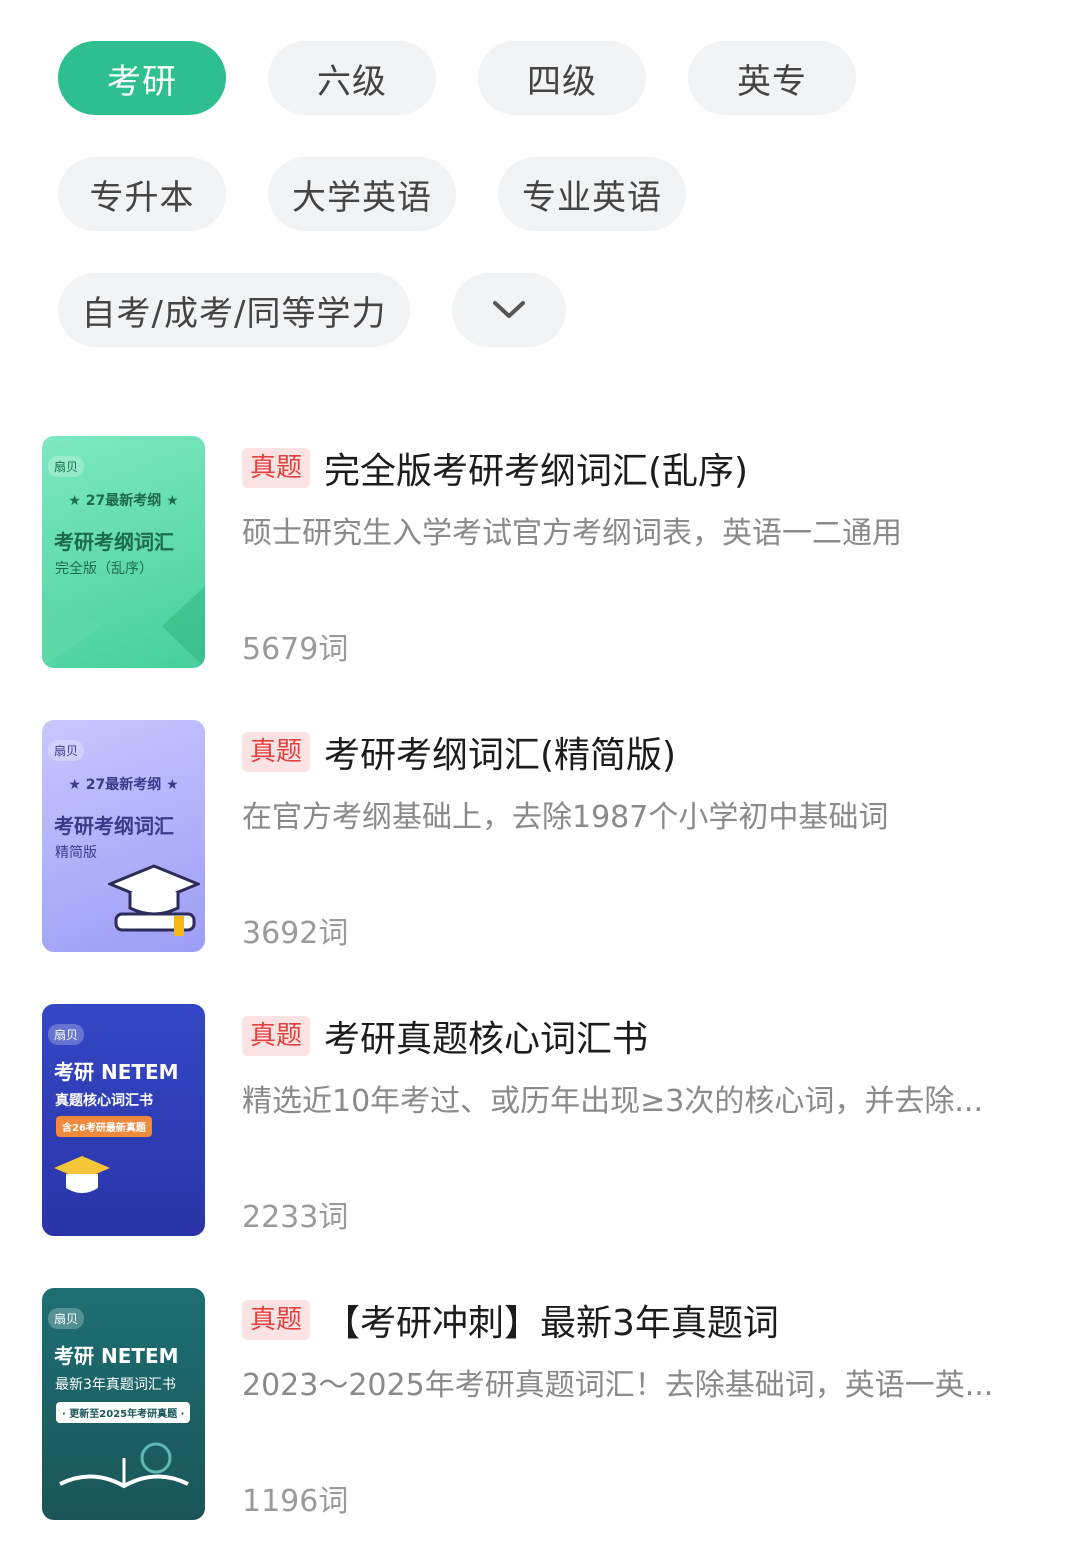 The height and width of the screenshot is (1549, 1080). I want to click on book-cover: 扇贝 ★ 27最新考纲 ★ 考研考纲词汇 精简版, so click(123, 836).